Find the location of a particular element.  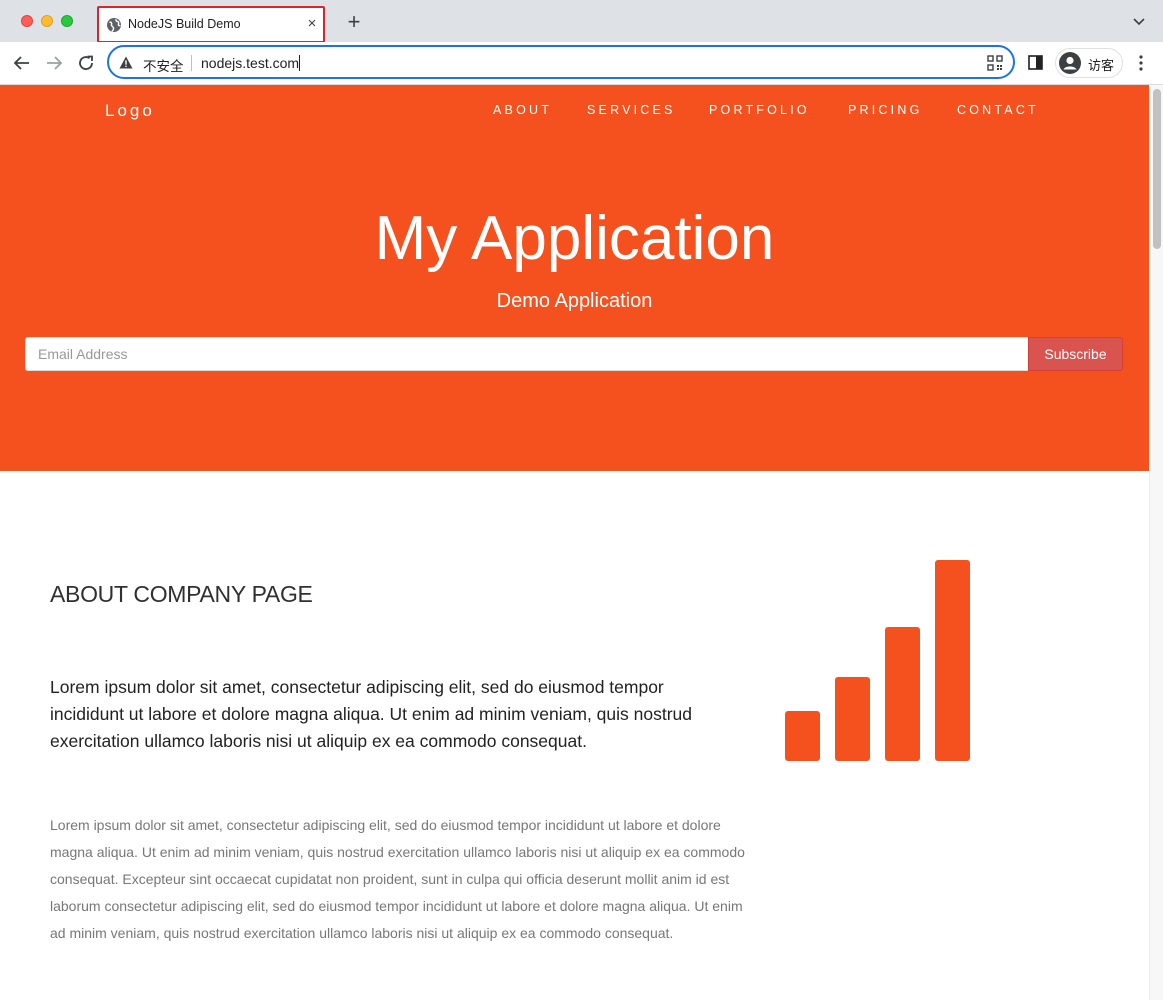

nav-link-portfolio: PORTFOLIO is located at coordinates (759, 110).